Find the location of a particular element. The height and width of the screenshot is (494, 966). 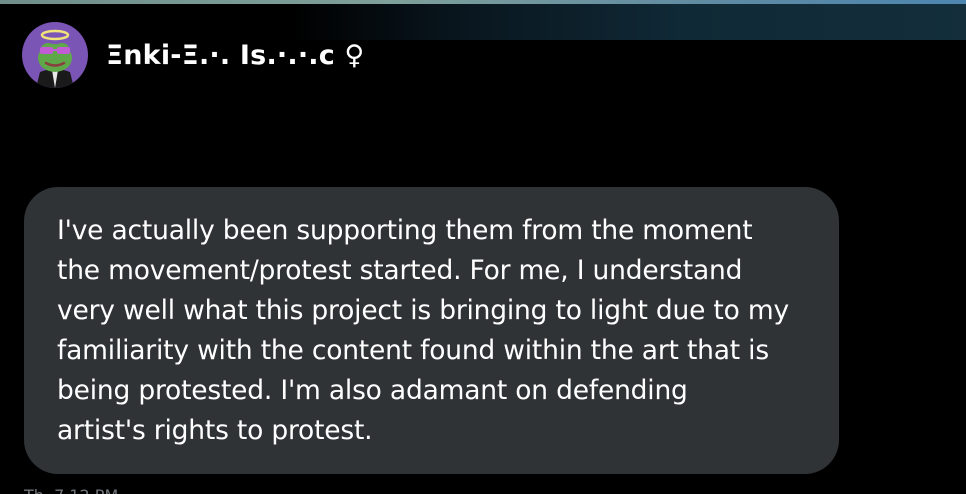

display-name: Ξnki-Ξ.·. Is.·.·.c ♀ is located at coordinates (235, 55).